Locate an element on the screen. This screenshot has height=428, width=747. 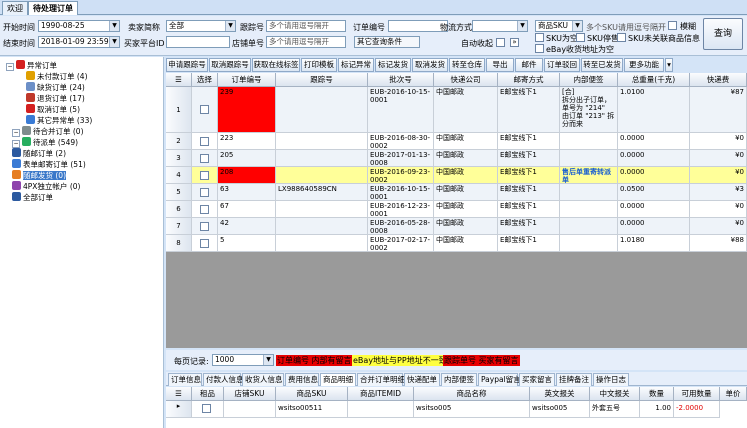
table-row: 7 42 EUB-2016-05-28-0008 中国邮政 E邮宝线下1 0.0000 ¥0 is located at coordinates (456, 226).